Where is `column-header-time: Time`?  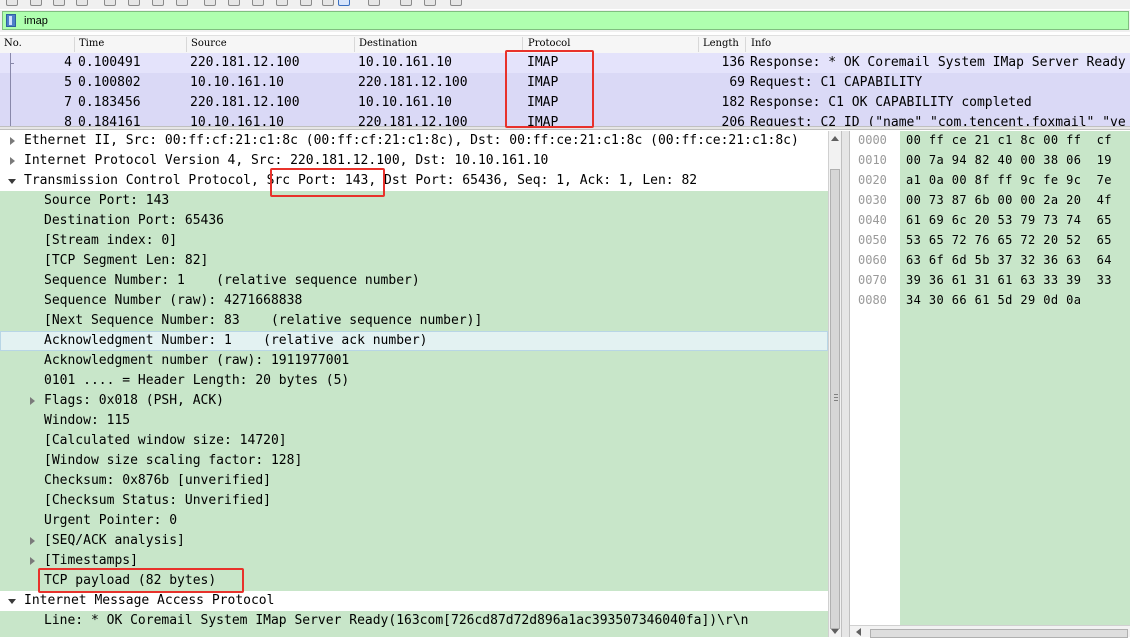
column-header-time: Time is located at coordinates (91, 43).